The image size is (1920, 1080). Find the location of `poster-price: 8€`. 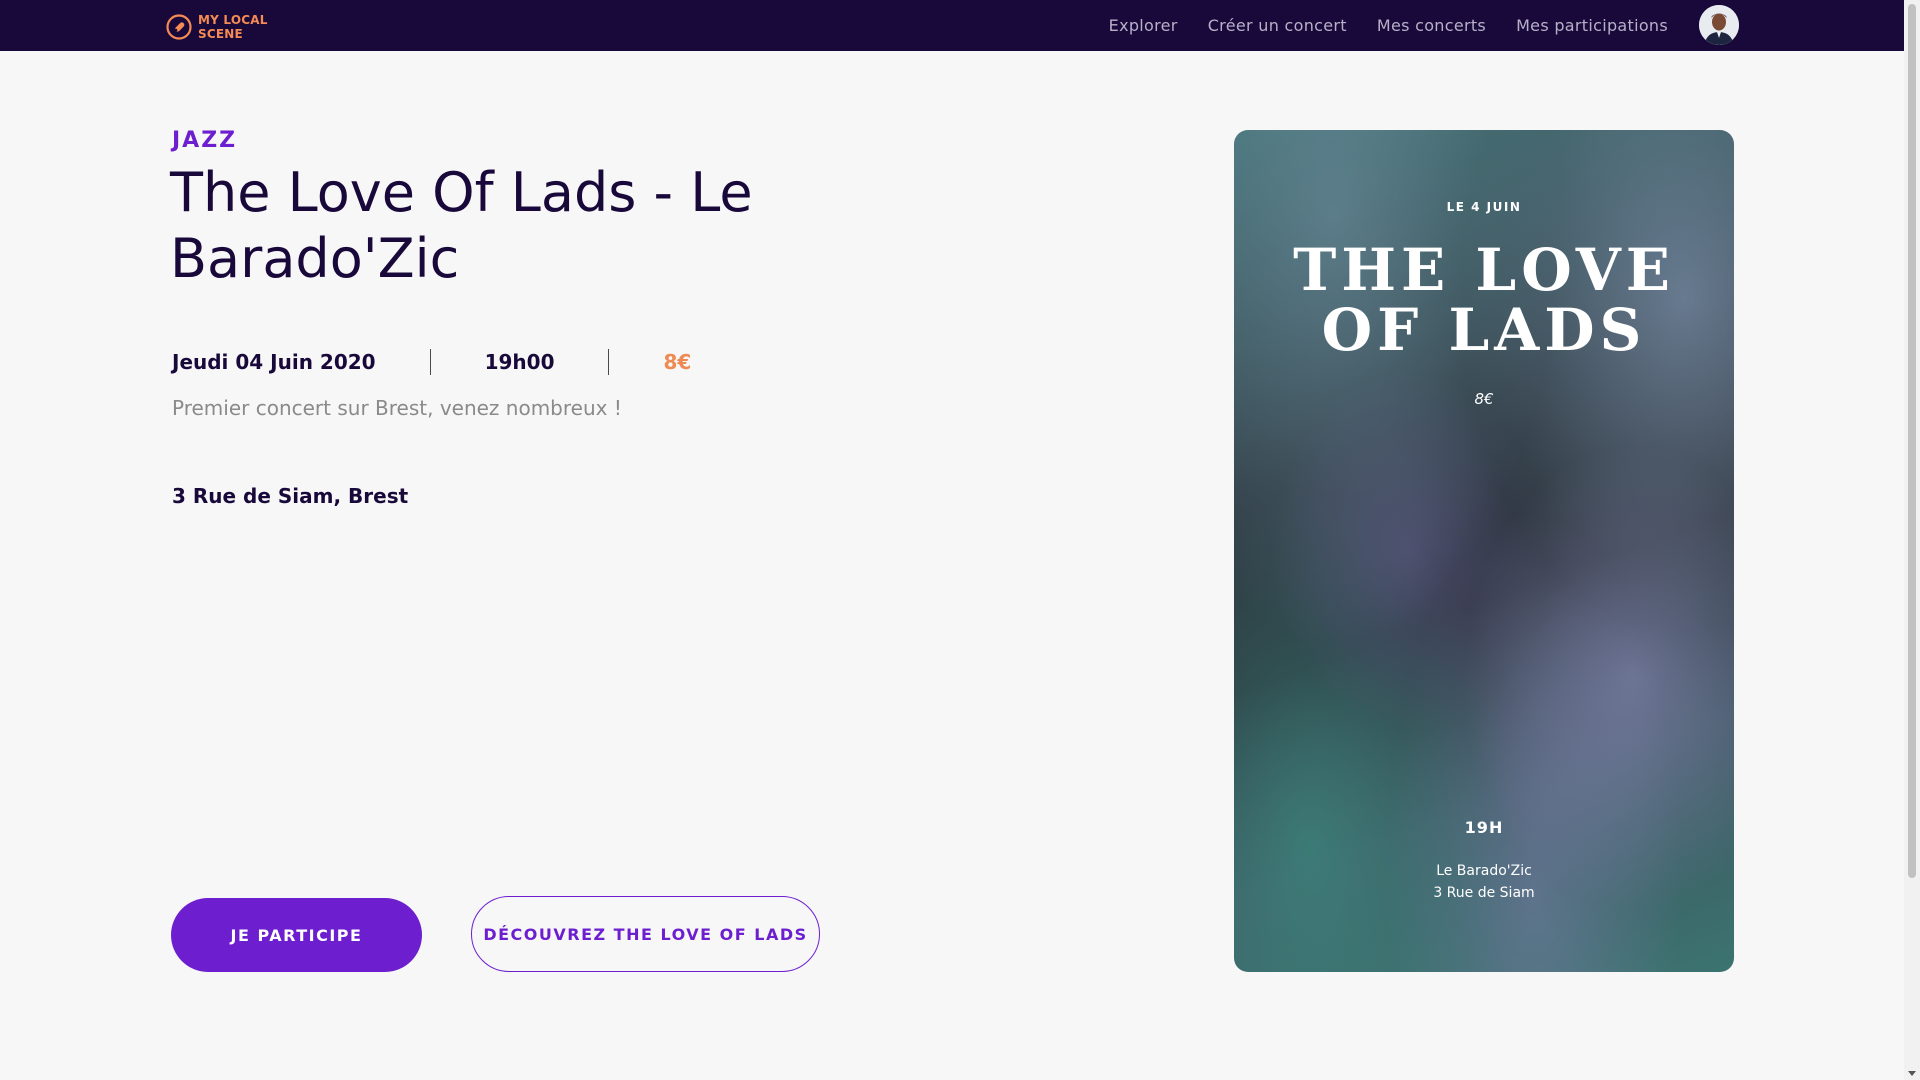

poster-price: 8€ is located at coordinates (1484, 399).